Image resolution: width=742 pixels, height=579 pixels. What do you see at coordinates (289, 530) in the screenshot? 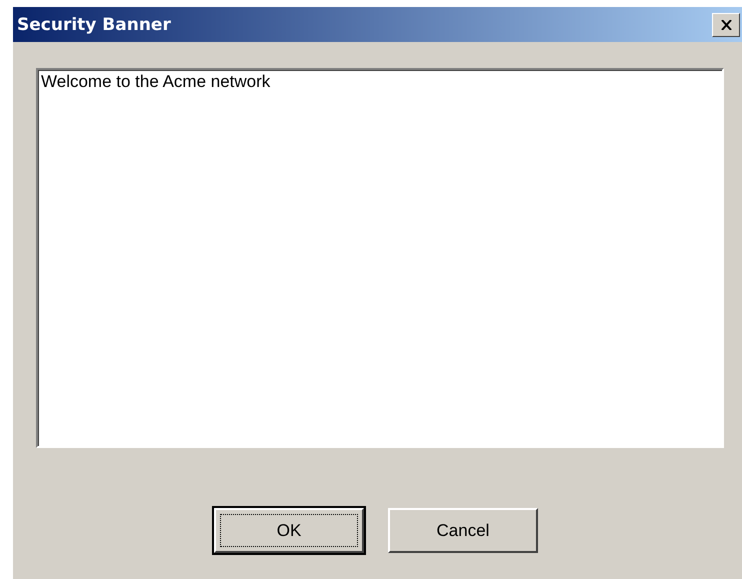
I see `ok-button: OK` at bounding box center [289, 530].